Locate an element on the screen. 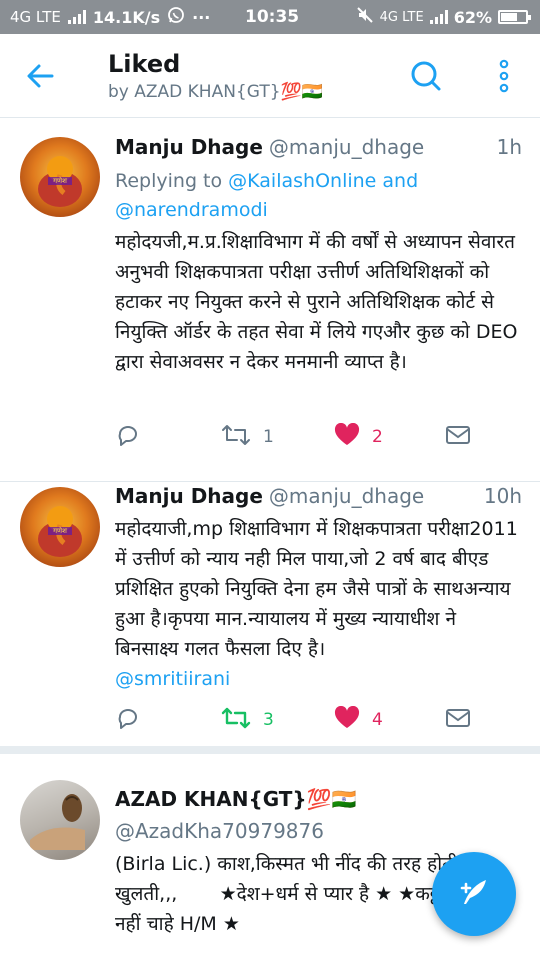 This screenshot has width=540, height=960. page-subtitle: by AZAD KHAN{GT}💯🇮🇳 is located at coordinates (215, 92).